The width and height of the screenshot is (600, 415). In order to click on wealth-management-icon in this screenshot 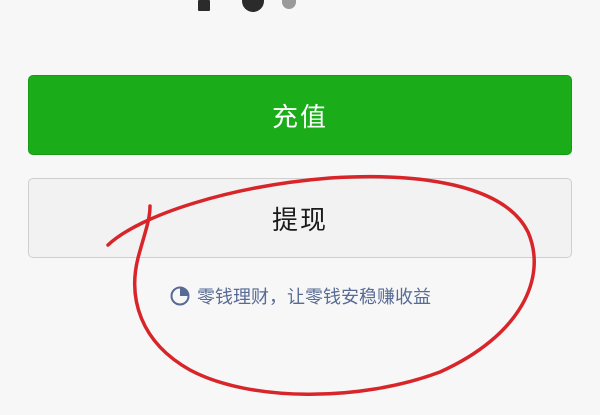, I will do `click(180, 296)`.